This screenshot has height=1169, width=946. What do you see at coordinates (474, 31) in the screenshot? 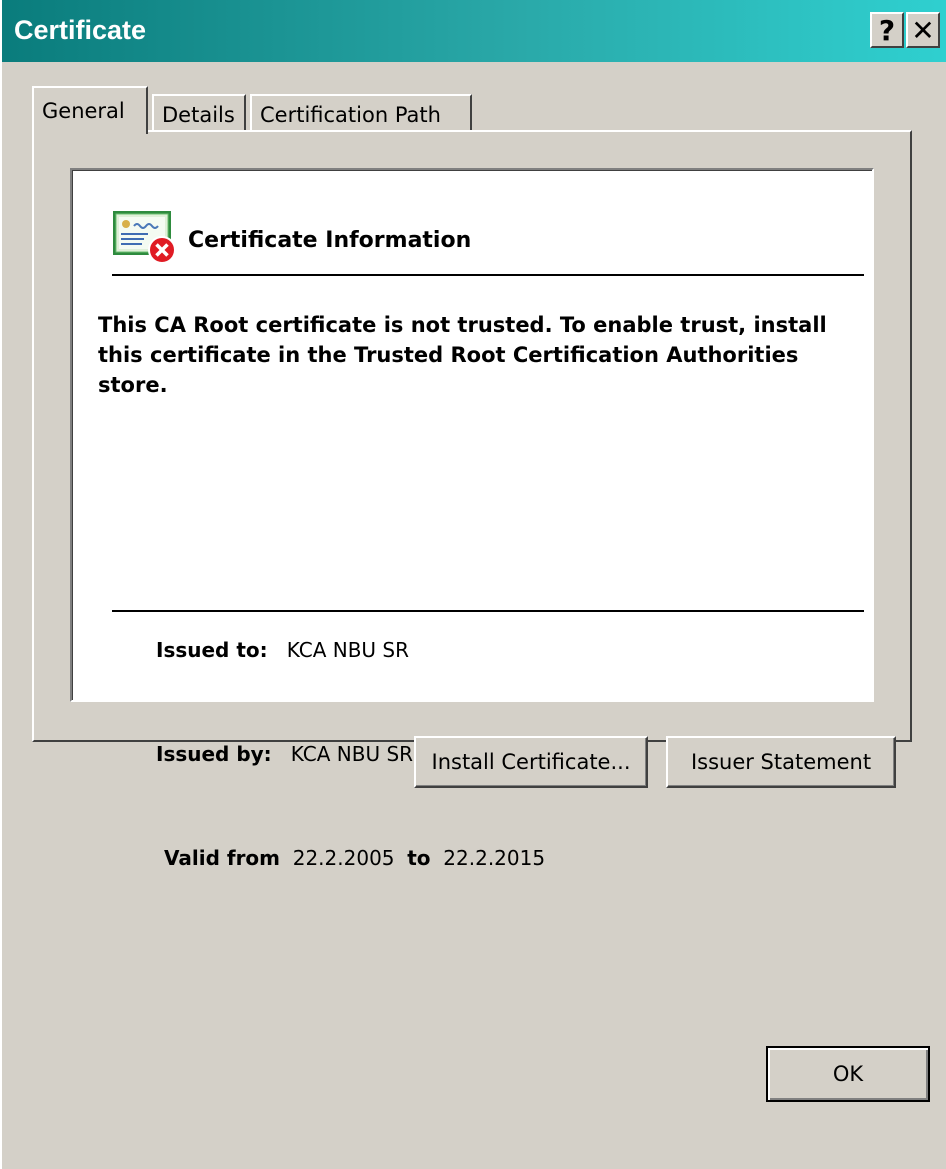
I see `title-bar: Certificate ? ✕` at bounding box center [474, 31].